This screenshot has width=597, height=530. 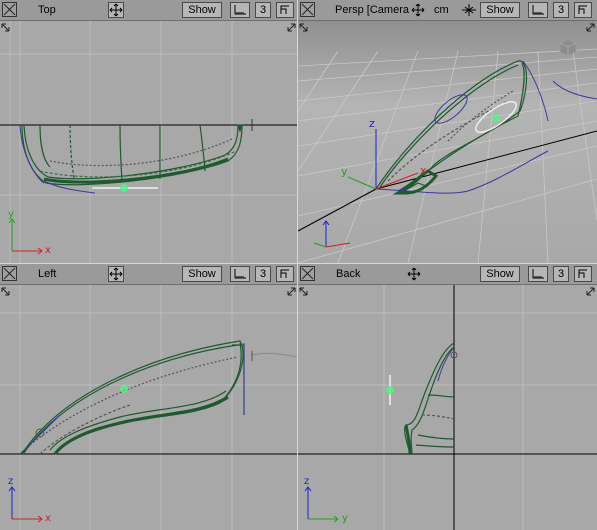 I want to click on camera-cube-icon, so click(x=568, y=47).